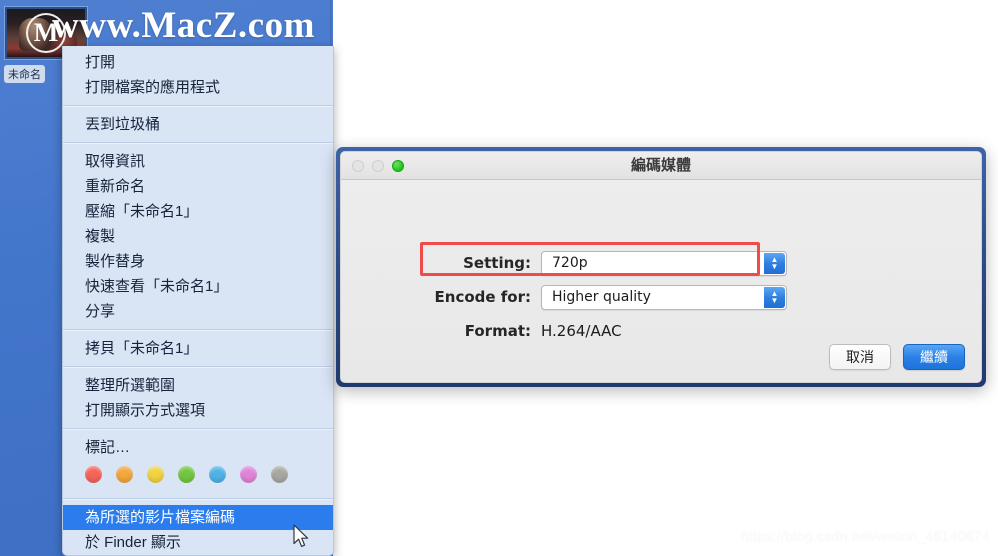  Describe the element at coordinates (198, 311) in the screenshot. I see `menu-item: 分享` at that location.